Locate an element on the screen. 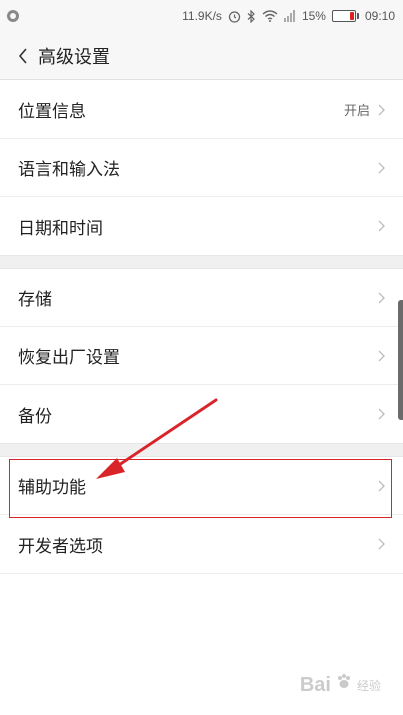 This screenshot has width=403, height=715. clock-time: 09:10 is located at coordinates (379, 16).